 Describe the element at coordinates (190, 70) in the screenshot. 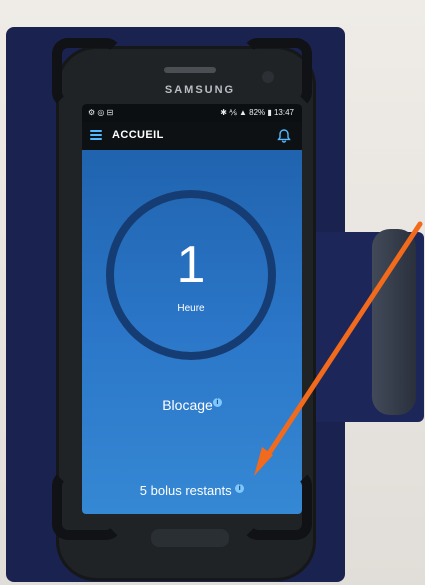

I see `phone-earpiece` at that location.